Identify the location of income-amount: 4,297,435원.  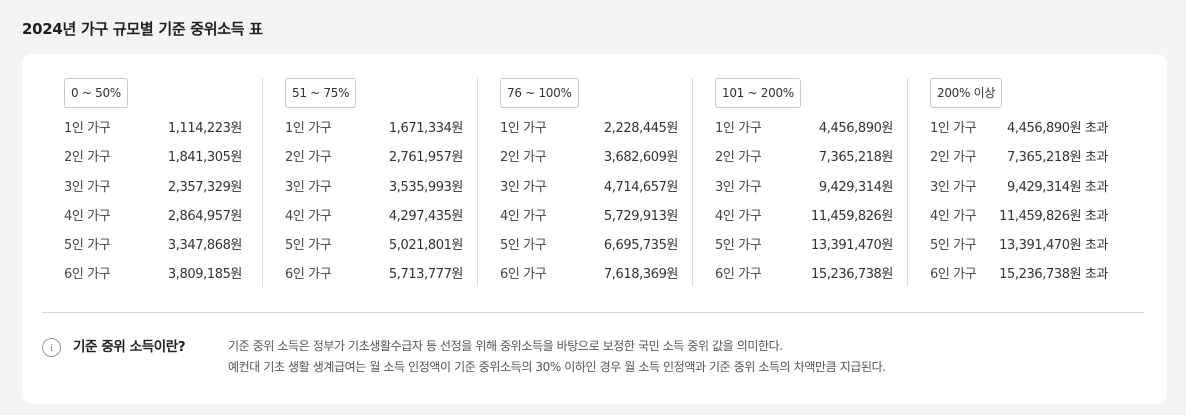
(426, 216).